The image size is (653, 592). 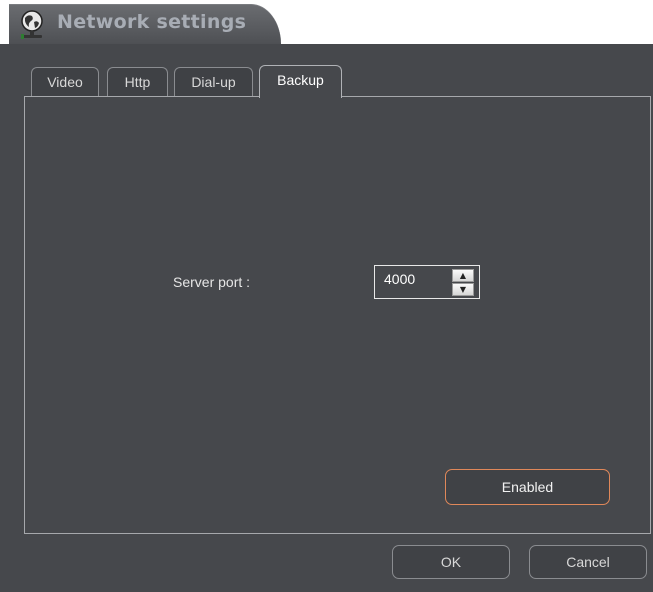 I want to click on title-bar: Network settings, so click(x=326, y=22).